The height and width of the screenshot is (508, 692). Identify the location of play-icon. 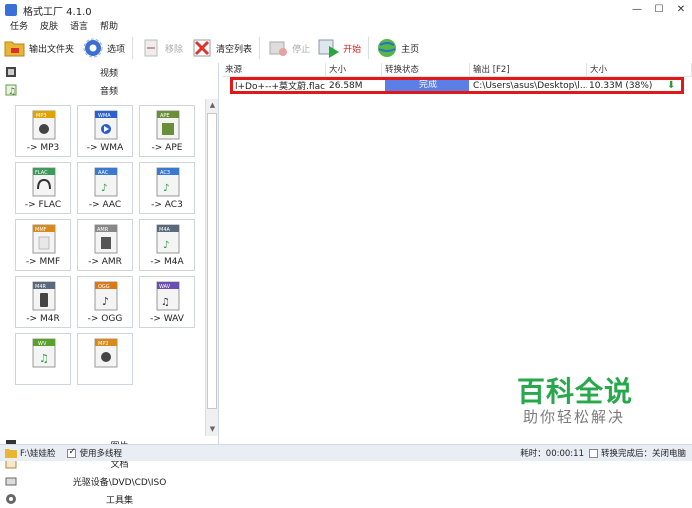
(329, 48).